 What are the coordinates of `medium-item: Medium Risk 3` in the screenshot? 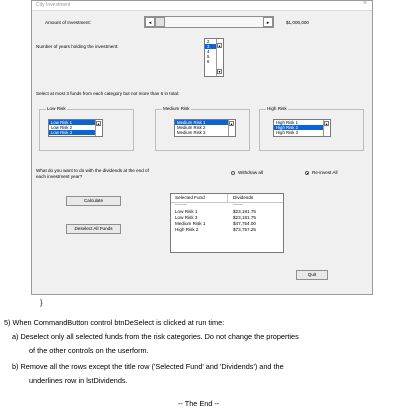 It's located at (205, 132).